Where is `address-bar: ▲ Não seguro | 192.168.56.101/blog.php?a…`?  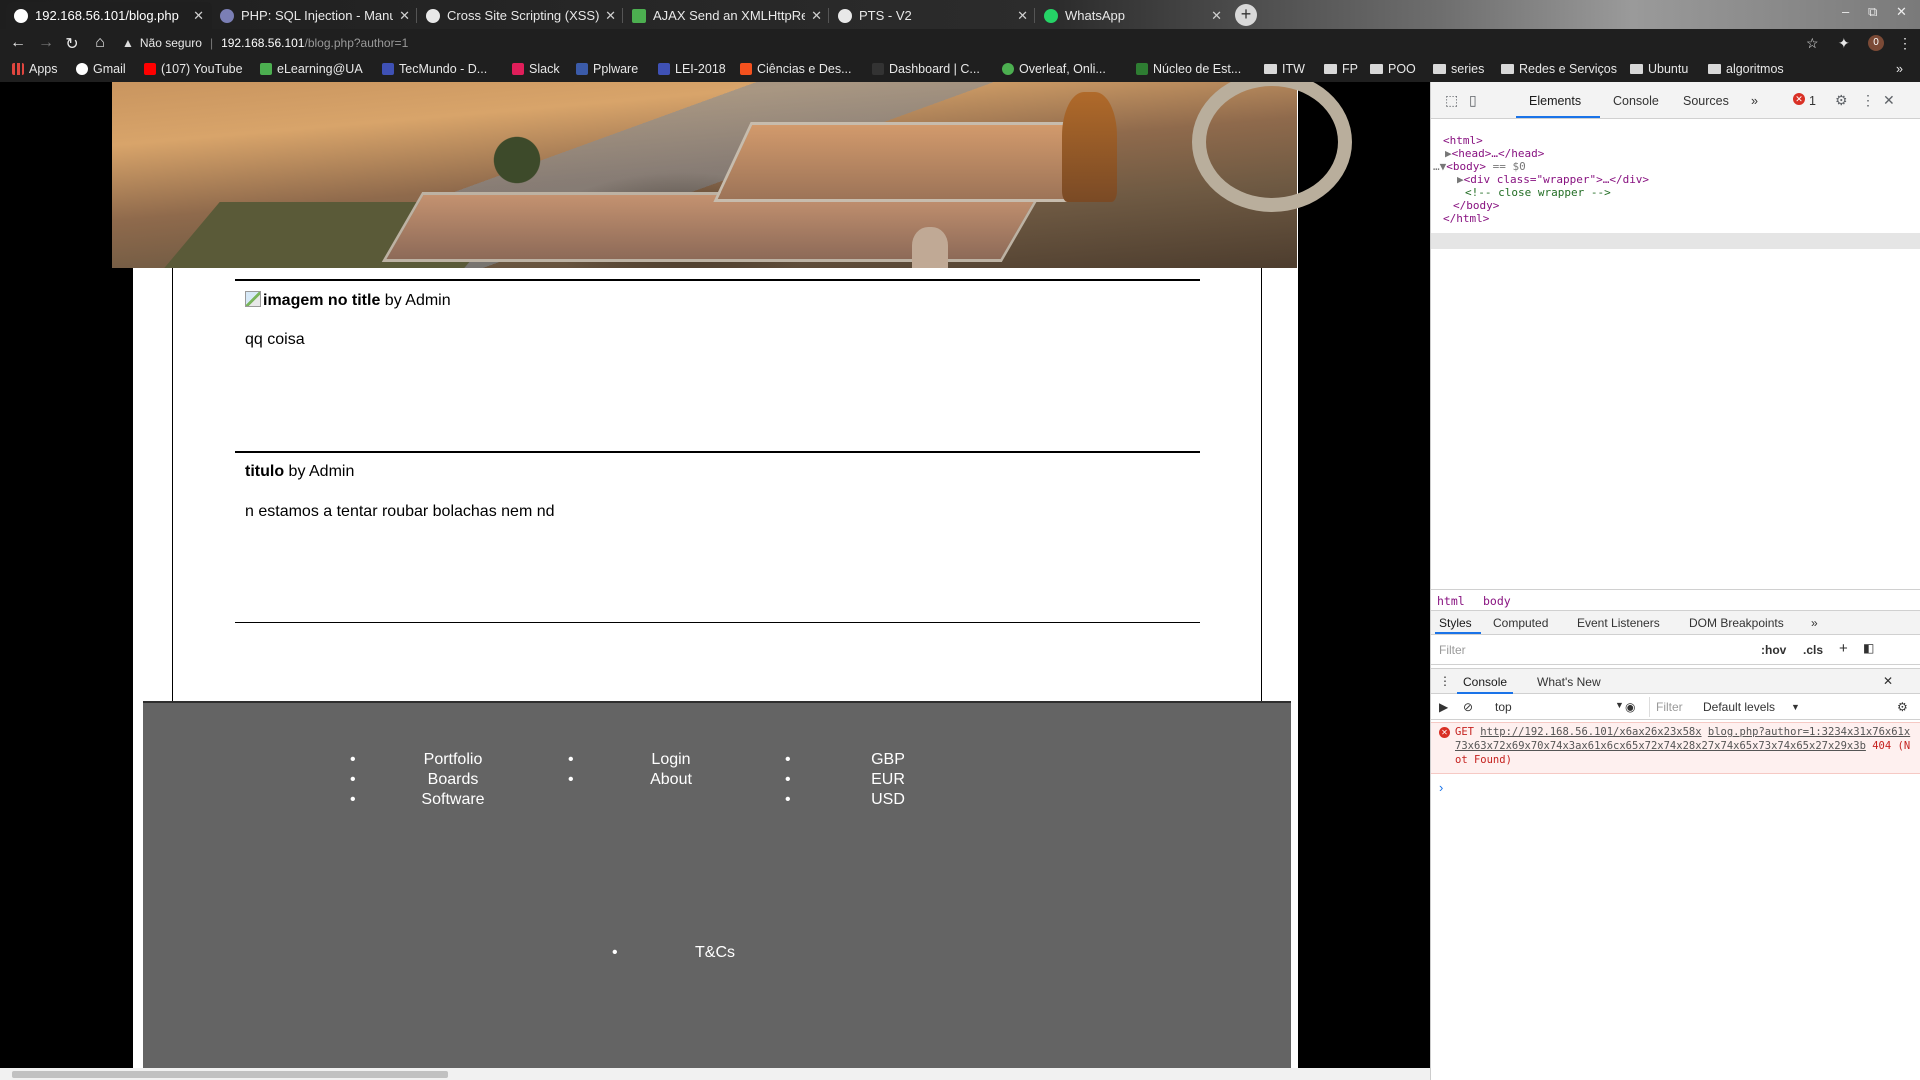 address-bar: ▲ Não seguro | 192.168.56.101/blog.php?a… is located at coordinates (265, 43).